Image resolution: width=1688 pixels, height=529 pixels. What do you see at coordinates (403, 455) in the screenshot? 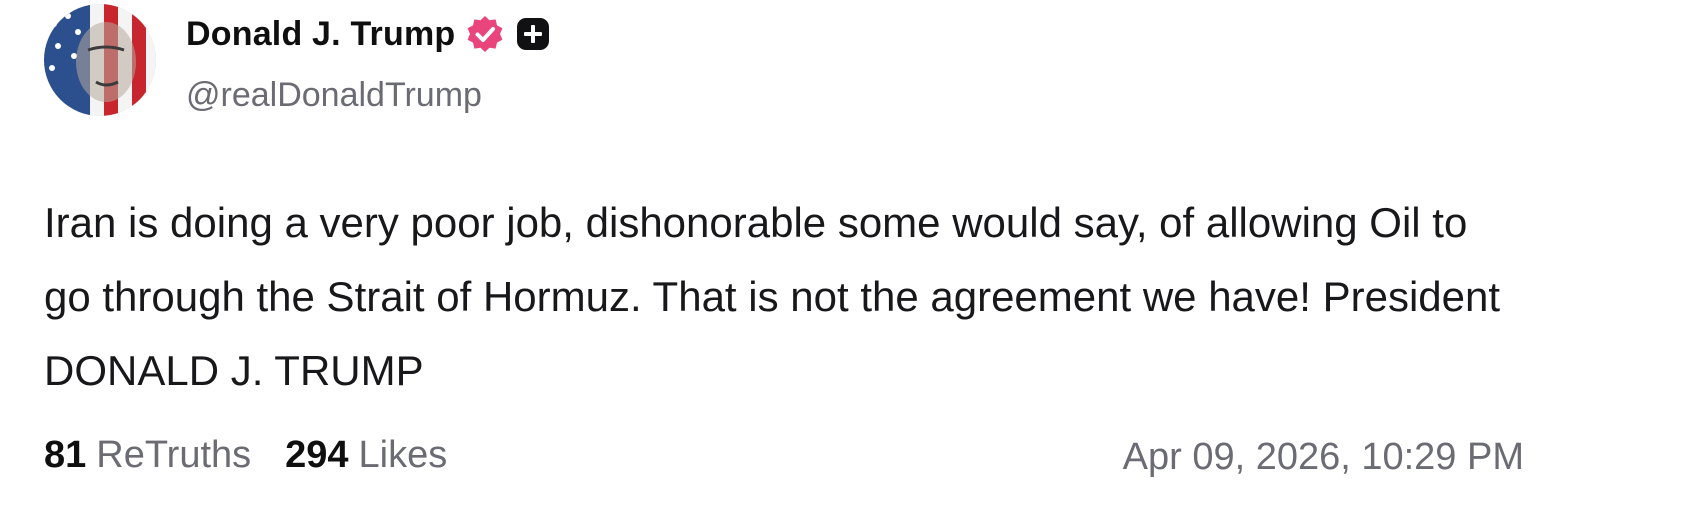
I see `likes-label: Likes` at bounding box center [403, 455].